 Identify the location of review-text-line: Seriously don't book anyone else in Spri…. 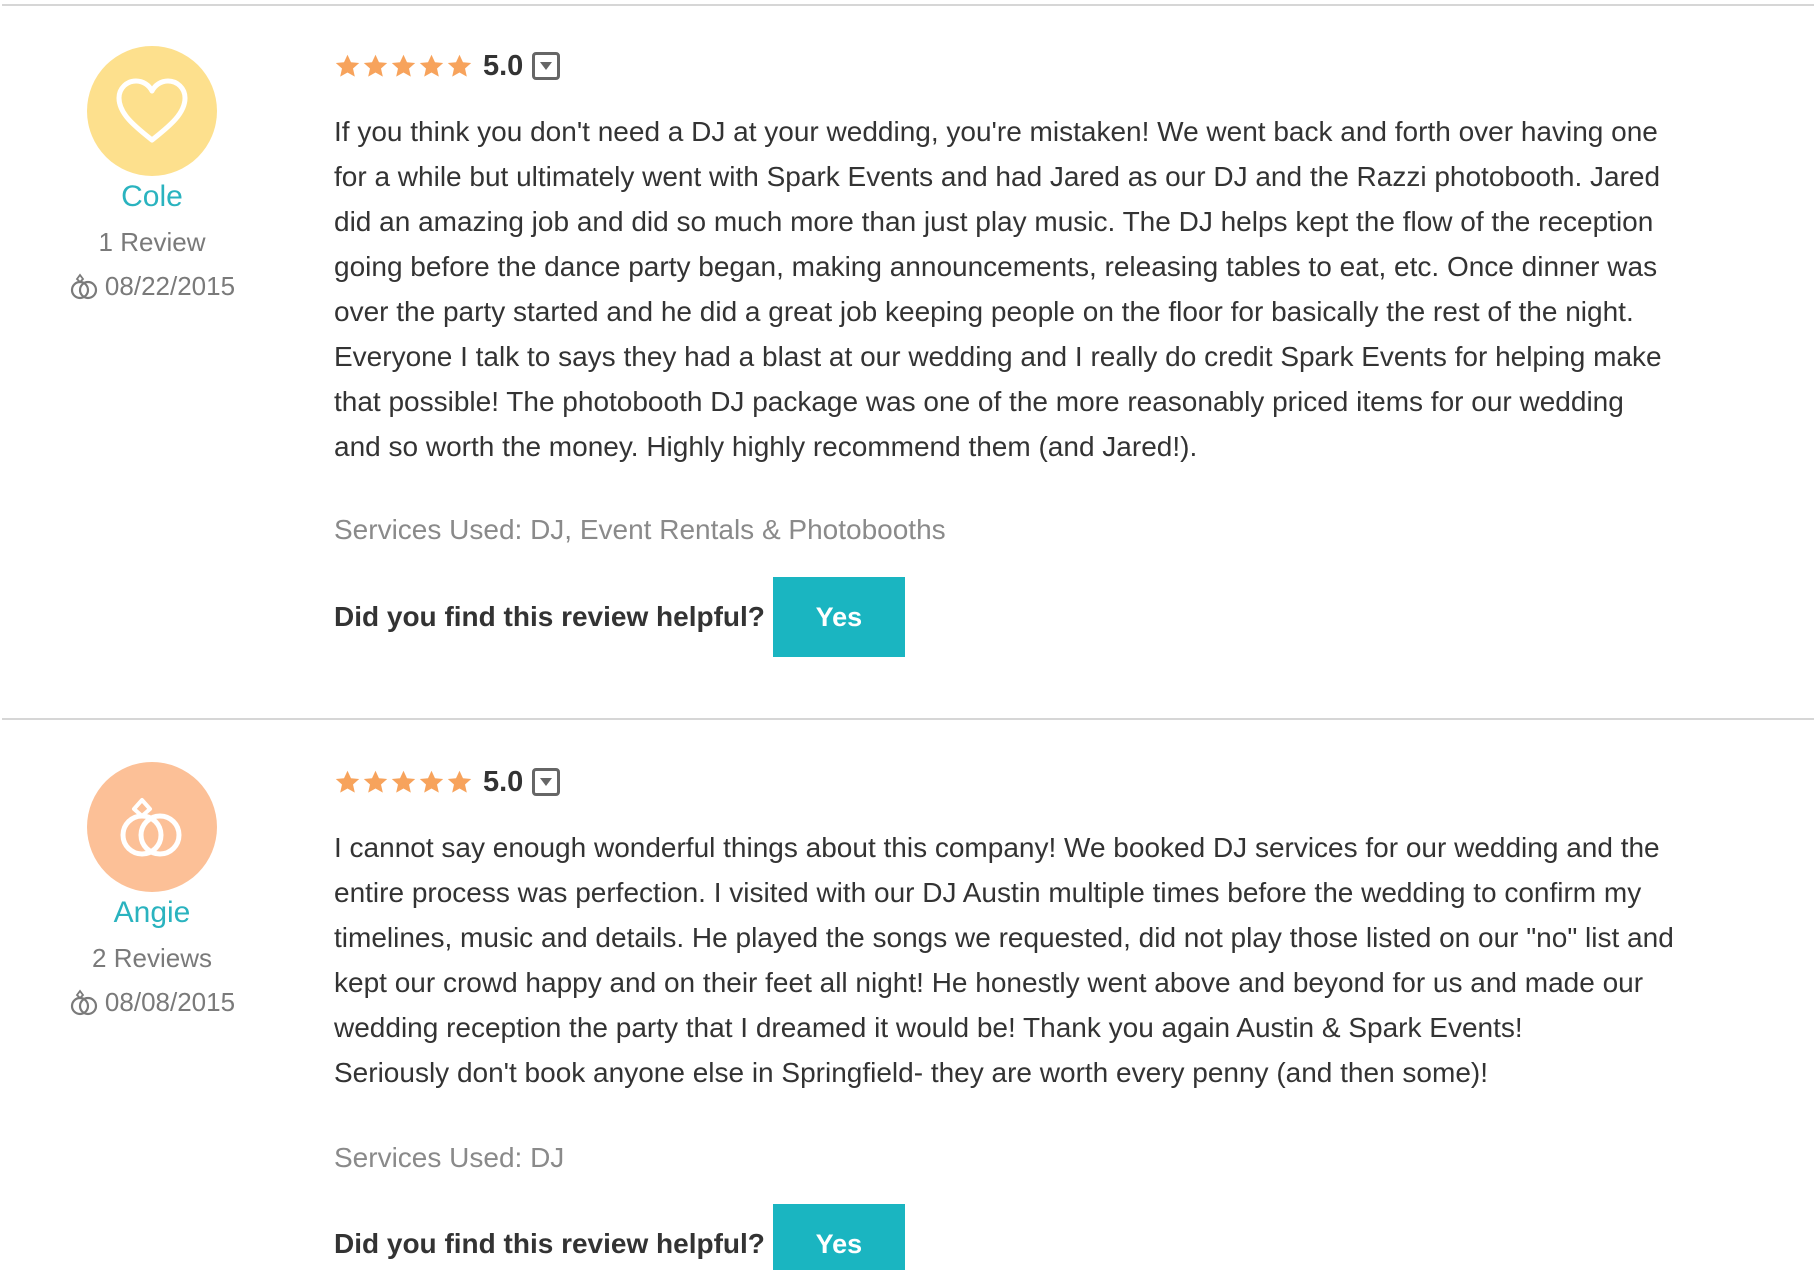
(911, 1072).